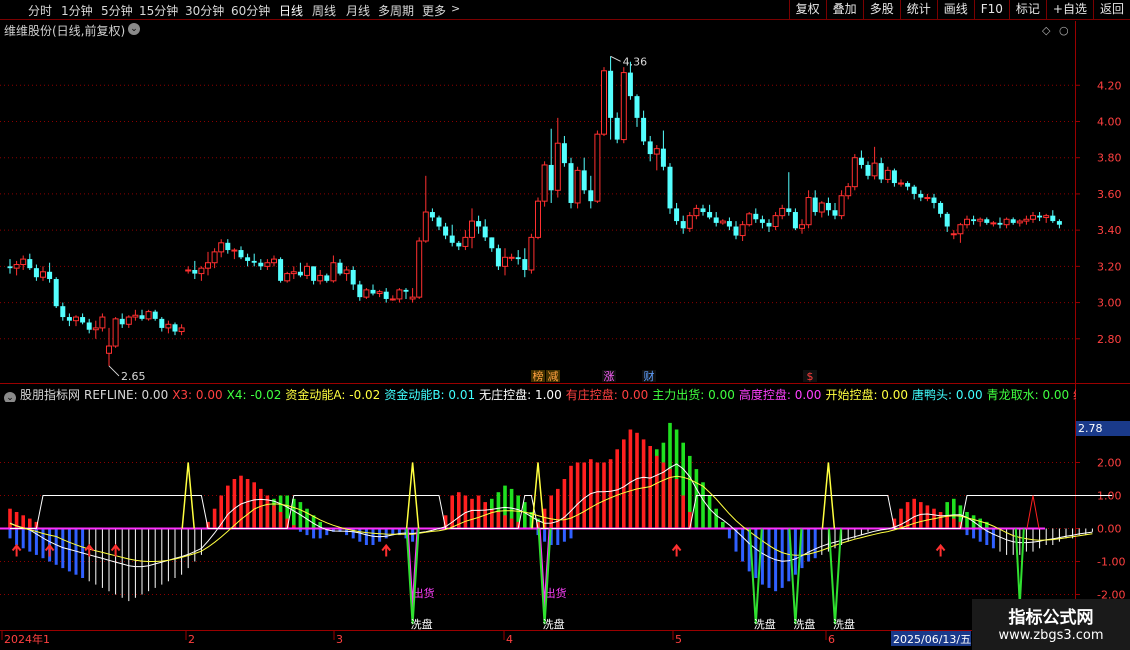 The width and height of the screenshot is (1130, 650). I want to click on indicator-legend-item-0: 股朋指标网, so click(50, 395).